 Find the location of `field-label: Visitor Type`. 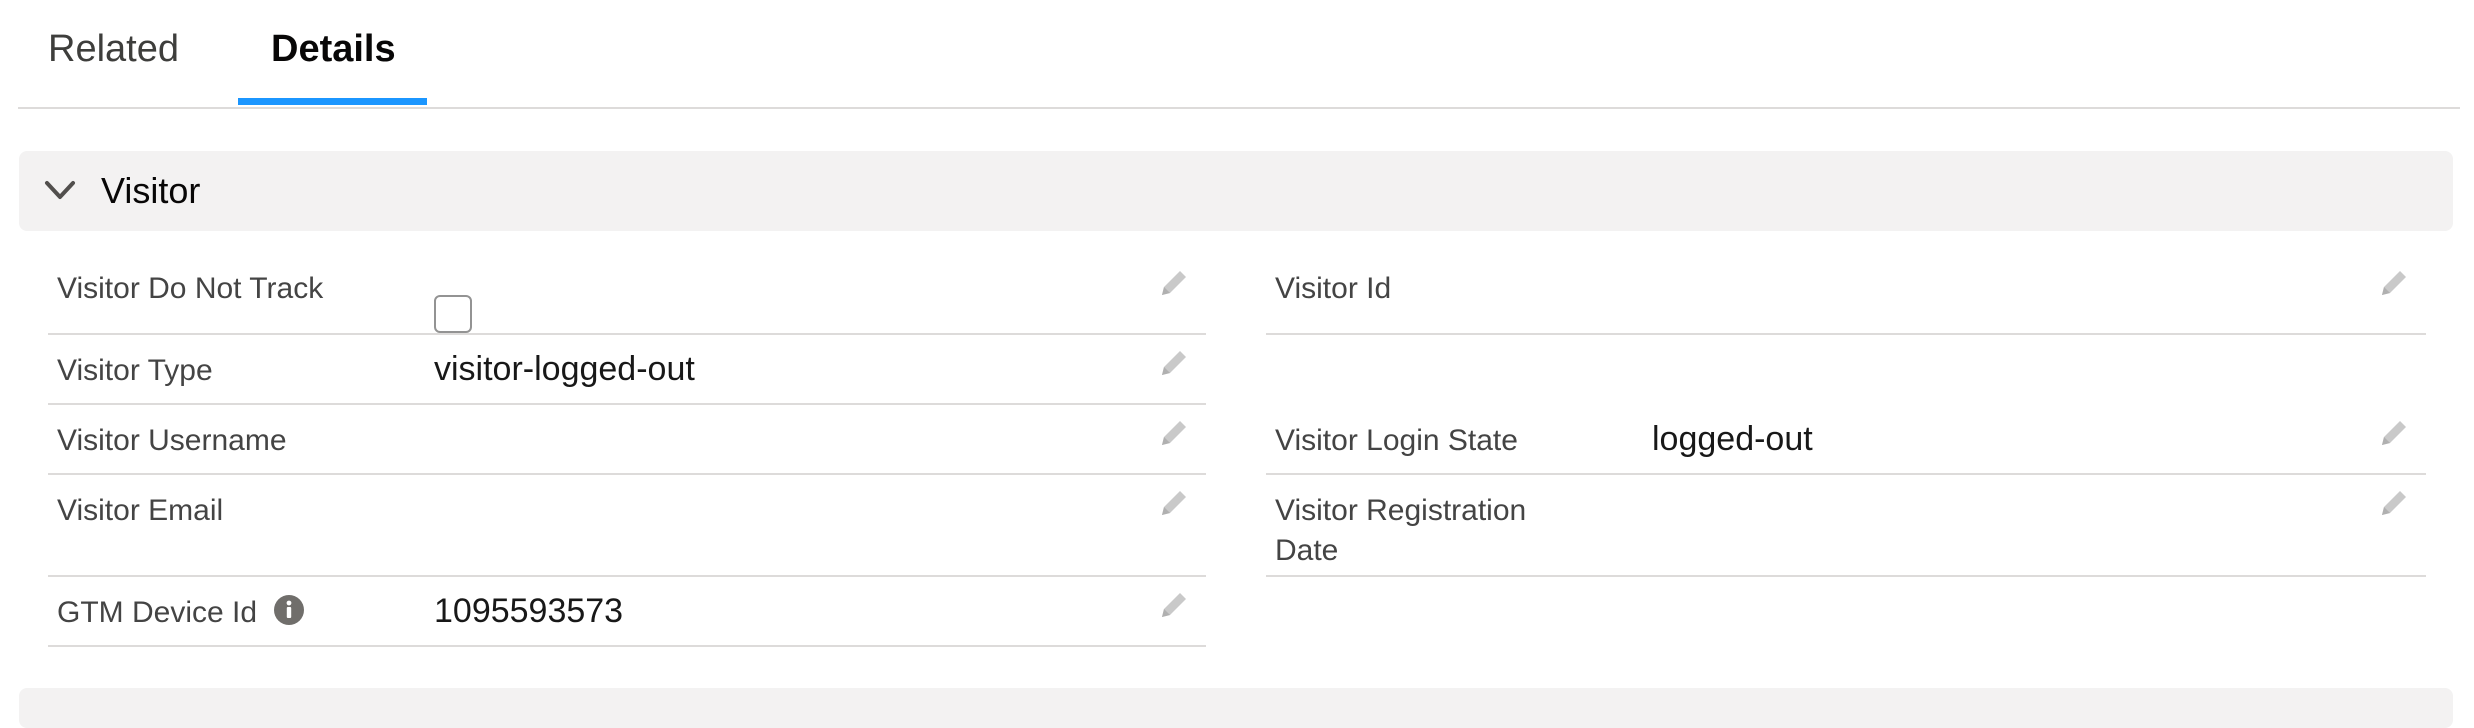

field-label: Visitor Type is located at coordinates (135, 370).